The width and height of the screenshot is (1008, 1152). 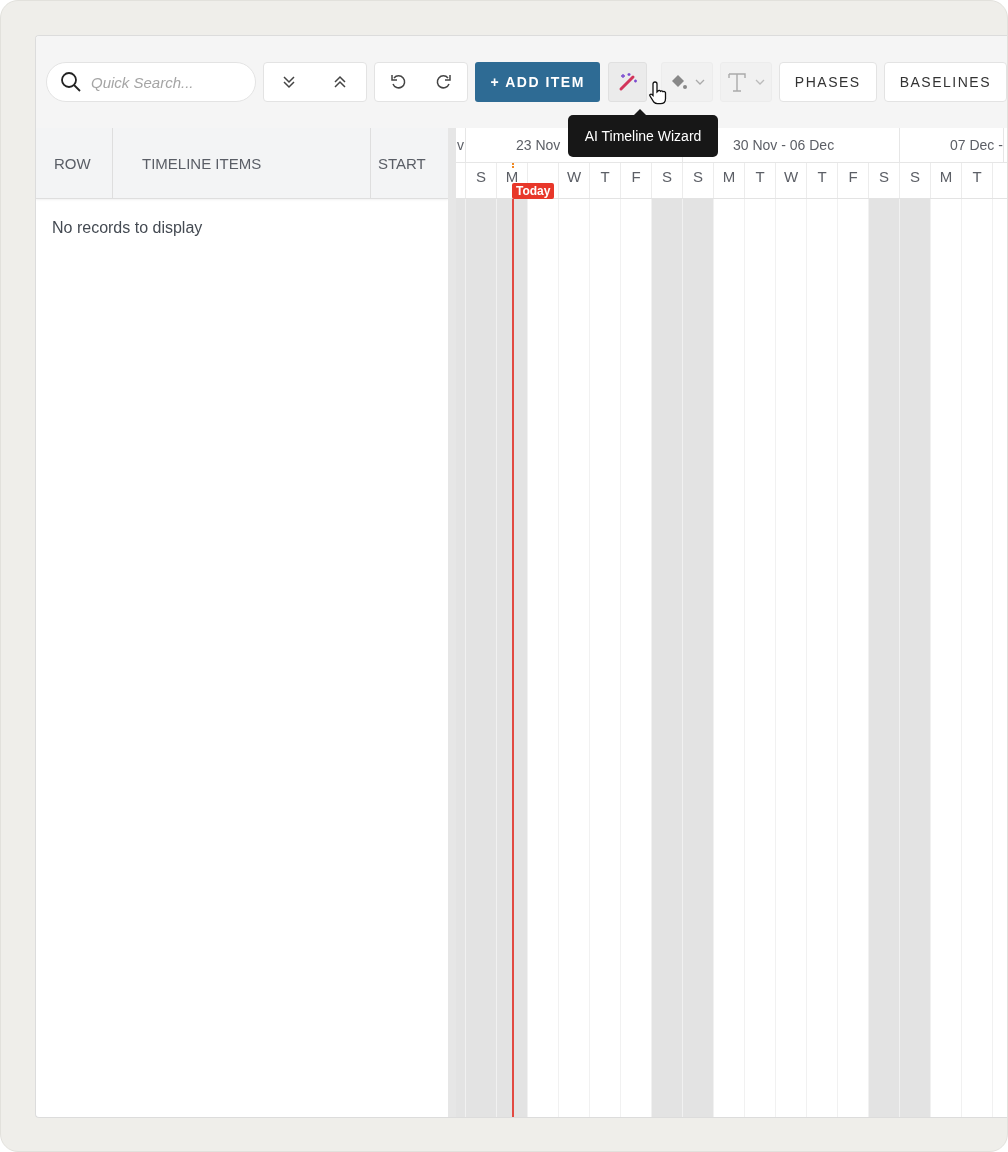 What do you see at coordinates (736, 82) in the screenshot?
I see `text-format-icon` at bounding box center [736, 82].